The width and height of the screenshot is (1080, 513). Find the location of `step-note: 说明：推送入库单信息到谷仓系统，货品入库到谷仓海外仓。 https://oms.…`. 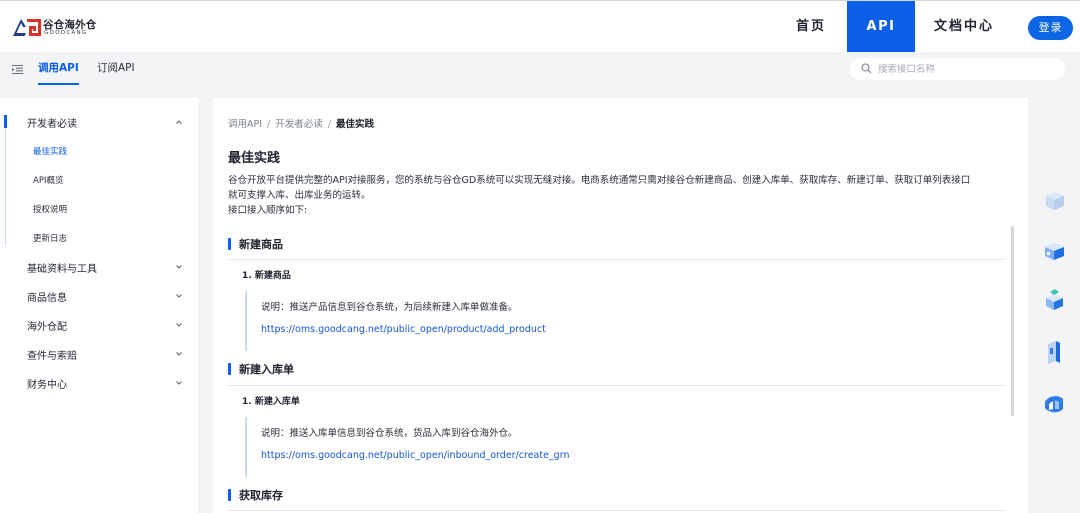

step-note: 说明：推送入库单信息到谷仓系统，货品入库到谷仓海外仓。 https://oms.… is located at coordinates (625, 447).